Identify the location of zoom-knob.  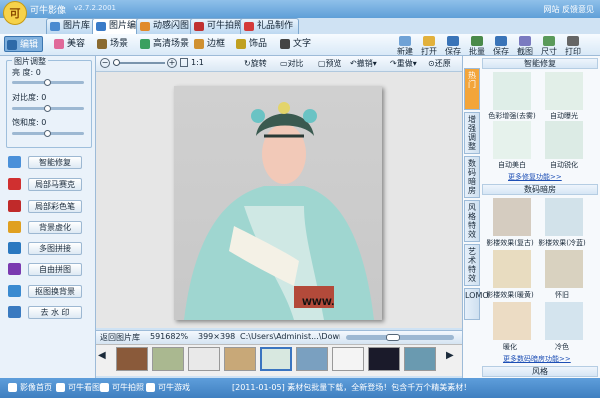
(116, 62).